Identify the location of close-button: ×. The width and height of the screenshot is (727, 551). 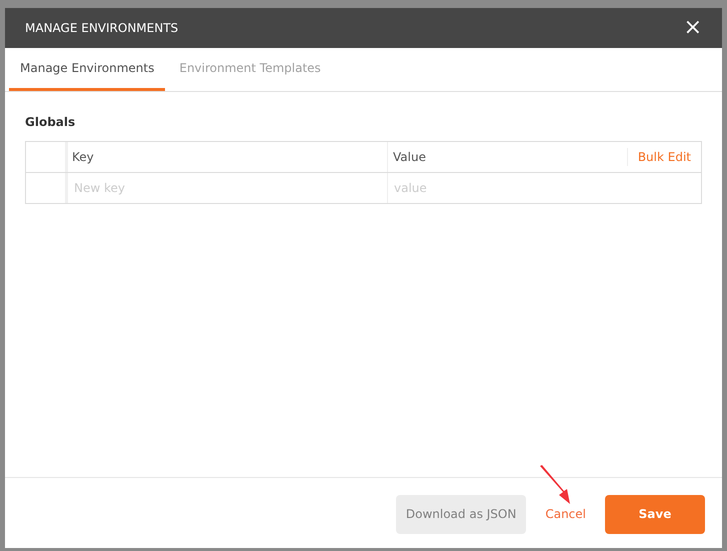
(693, 28).